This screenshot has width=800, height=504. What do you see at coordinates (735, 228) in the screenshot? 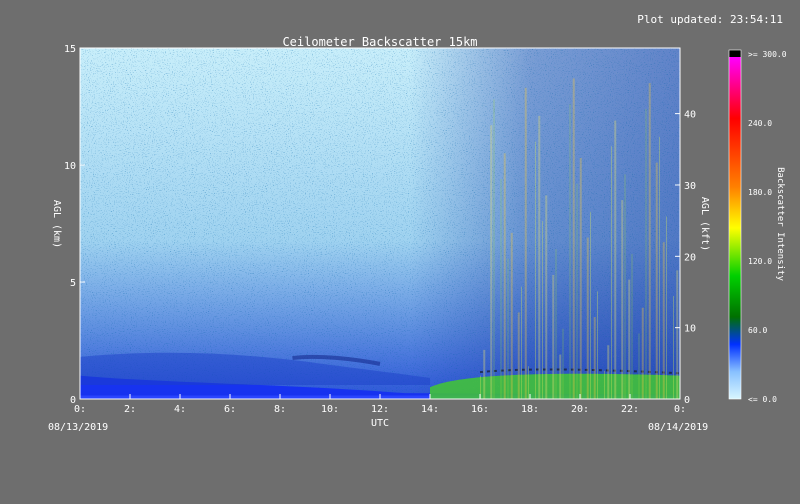
I see `colorbar-gradient` at bounding box center [735, 228].